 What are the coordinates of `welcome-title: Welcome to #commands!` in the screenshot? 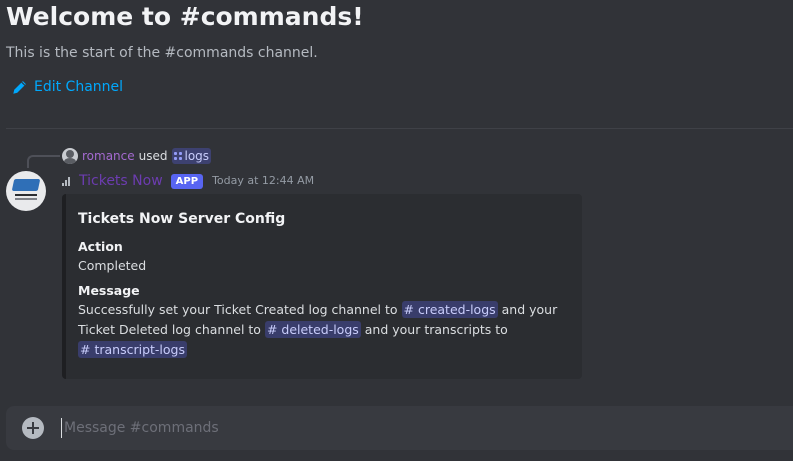 It's located at (185, 16).